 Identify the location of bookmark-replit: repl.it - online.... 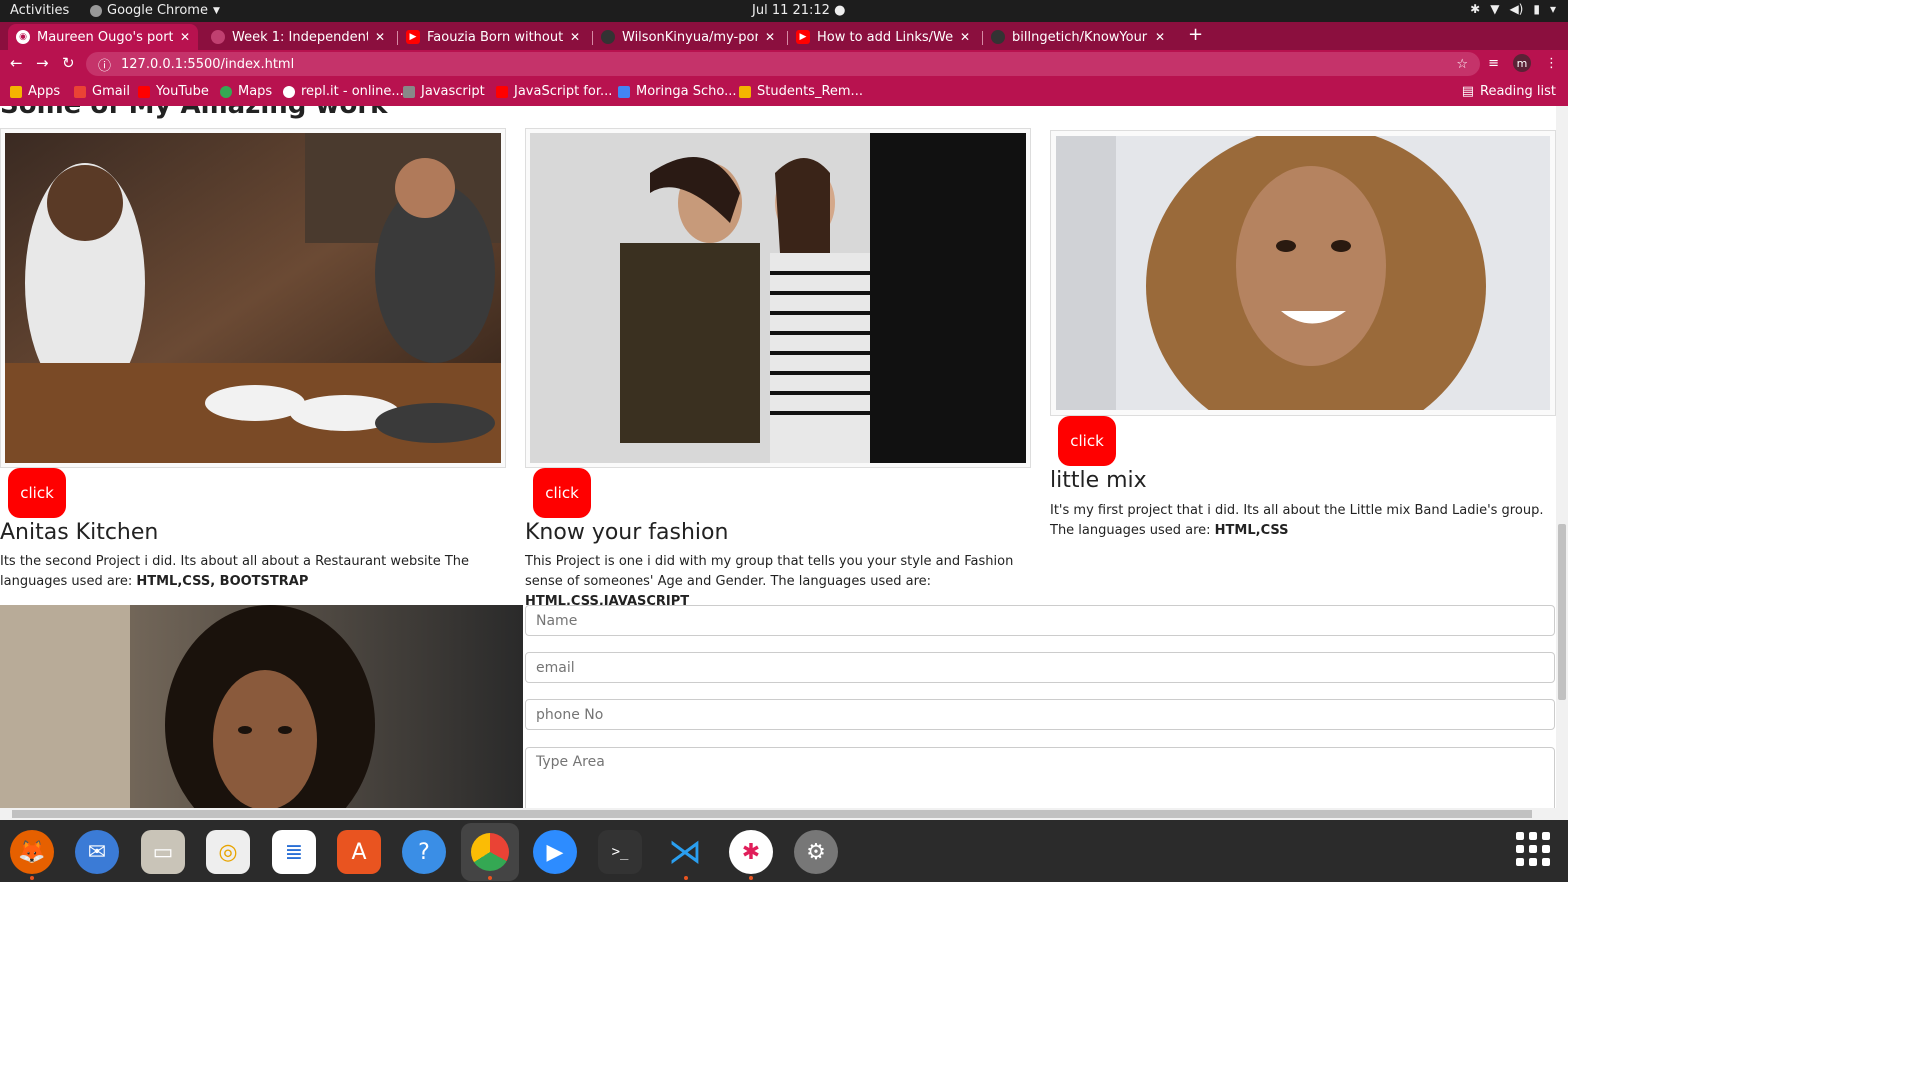
(343, 91).